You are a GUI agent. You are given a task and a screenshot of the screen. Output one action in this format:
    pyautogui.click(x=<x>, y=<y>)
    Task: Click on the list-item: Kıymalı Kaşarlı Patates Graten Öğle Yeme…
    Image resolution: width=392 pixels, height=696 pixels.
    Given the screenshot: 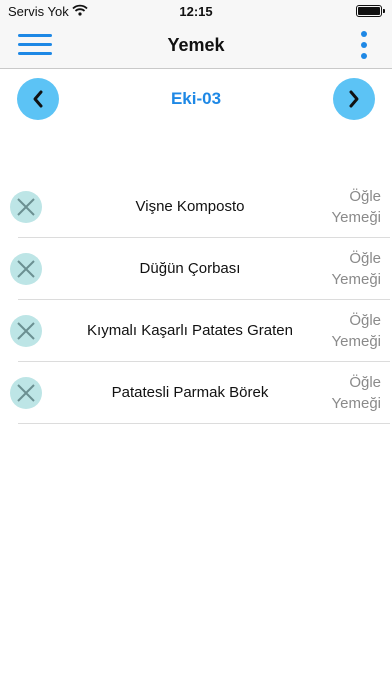 What is the action you would take?
    pyautogui.click(x=196, y=331)
    